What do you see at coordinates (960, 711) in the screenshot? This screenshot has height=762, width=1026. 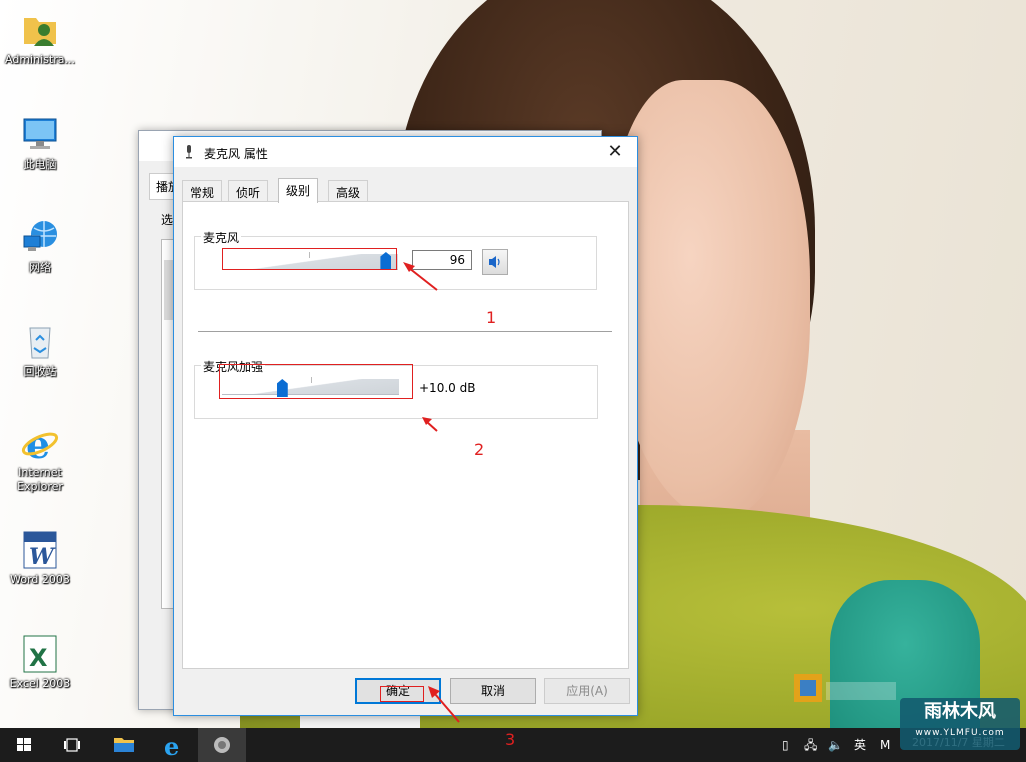 I see `watermark-title: 雨林木风` at bounding box center [960, 711].